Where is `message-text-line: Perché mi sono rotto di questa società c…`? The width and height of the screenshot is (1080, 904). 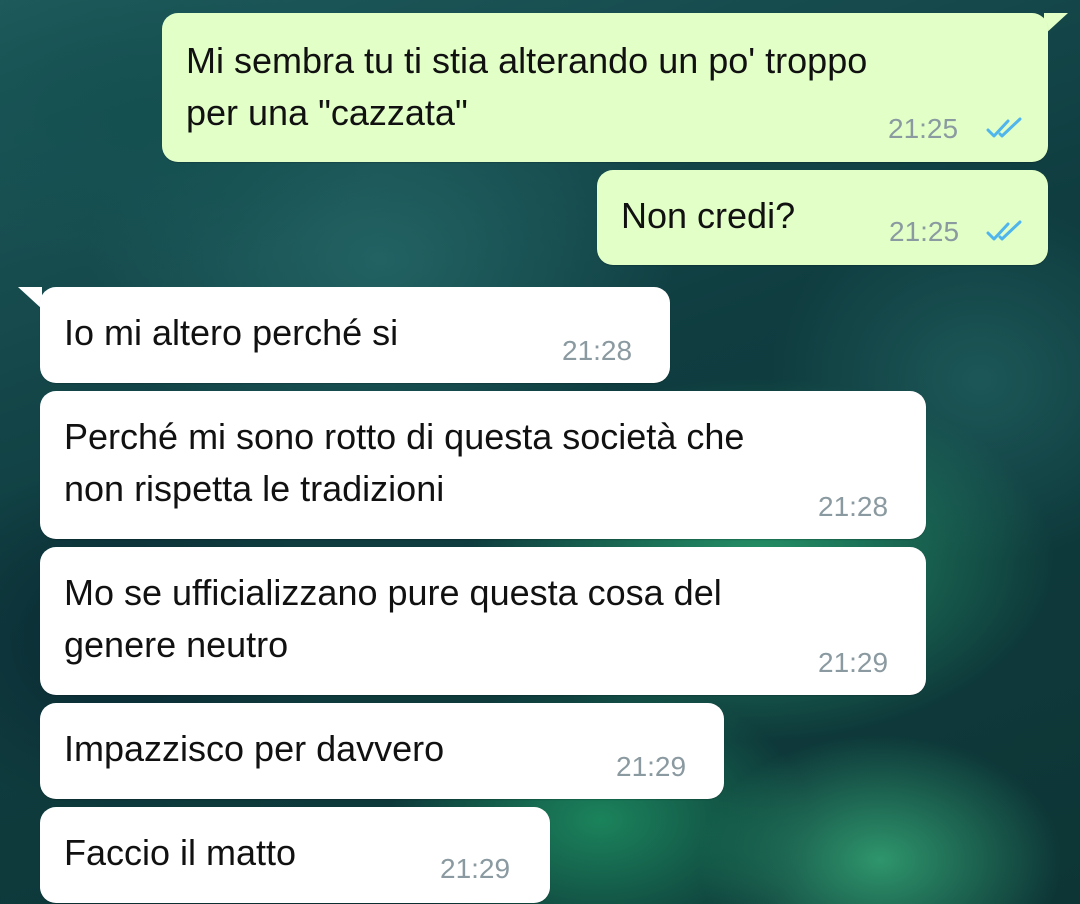
message-text-line: Perché mi sono rotto di questa società c… is located at coordinates (404, 436).